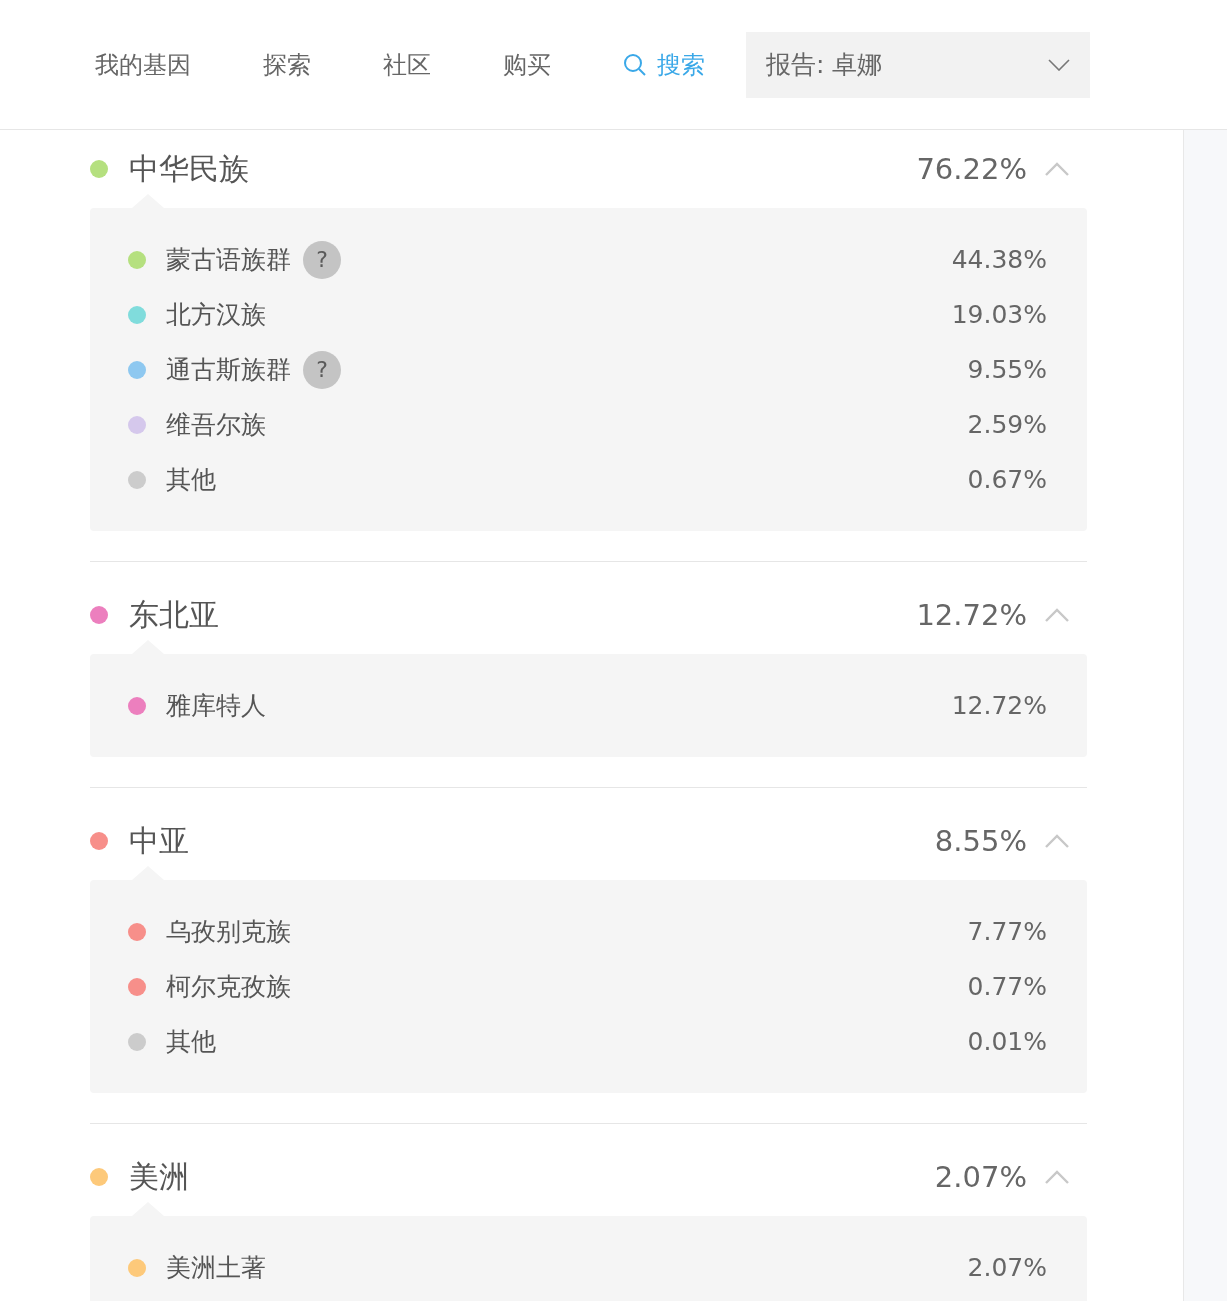 The image size is (1227, 1301). Describe the element at coordinates (228, 370) in the screenshot. I see `population-name: 通古斯族群` at that location.